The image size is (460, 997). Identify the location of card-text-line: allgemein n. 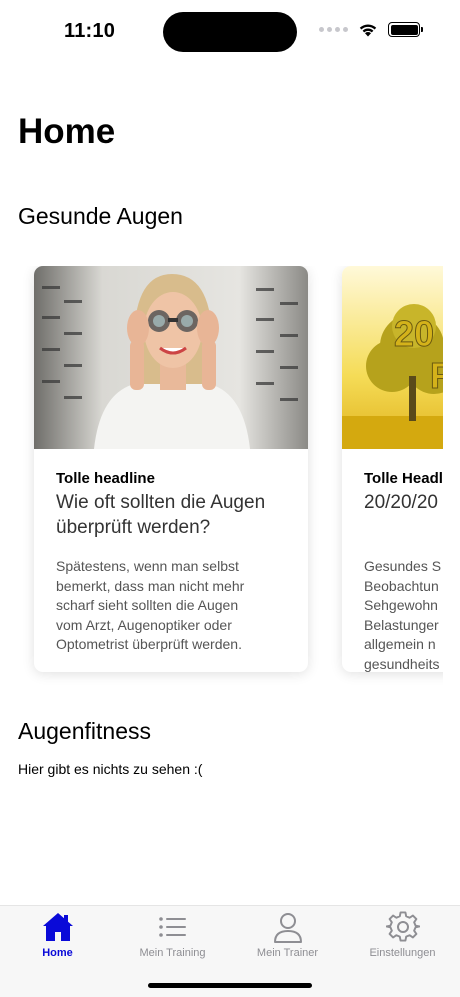
(400, 644).